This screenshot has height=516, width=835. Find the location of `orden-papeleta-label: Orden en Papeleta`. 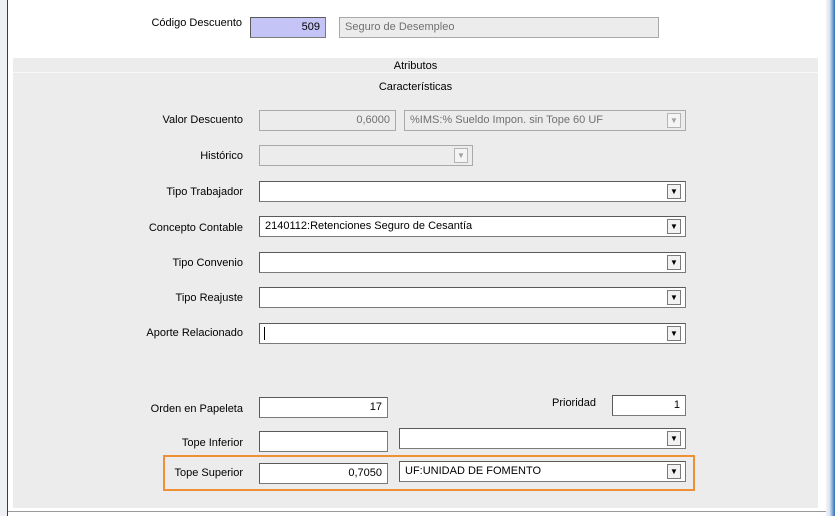

orden-papeleta-label: Orden en Papeleta is located at coordinates (196, 409).